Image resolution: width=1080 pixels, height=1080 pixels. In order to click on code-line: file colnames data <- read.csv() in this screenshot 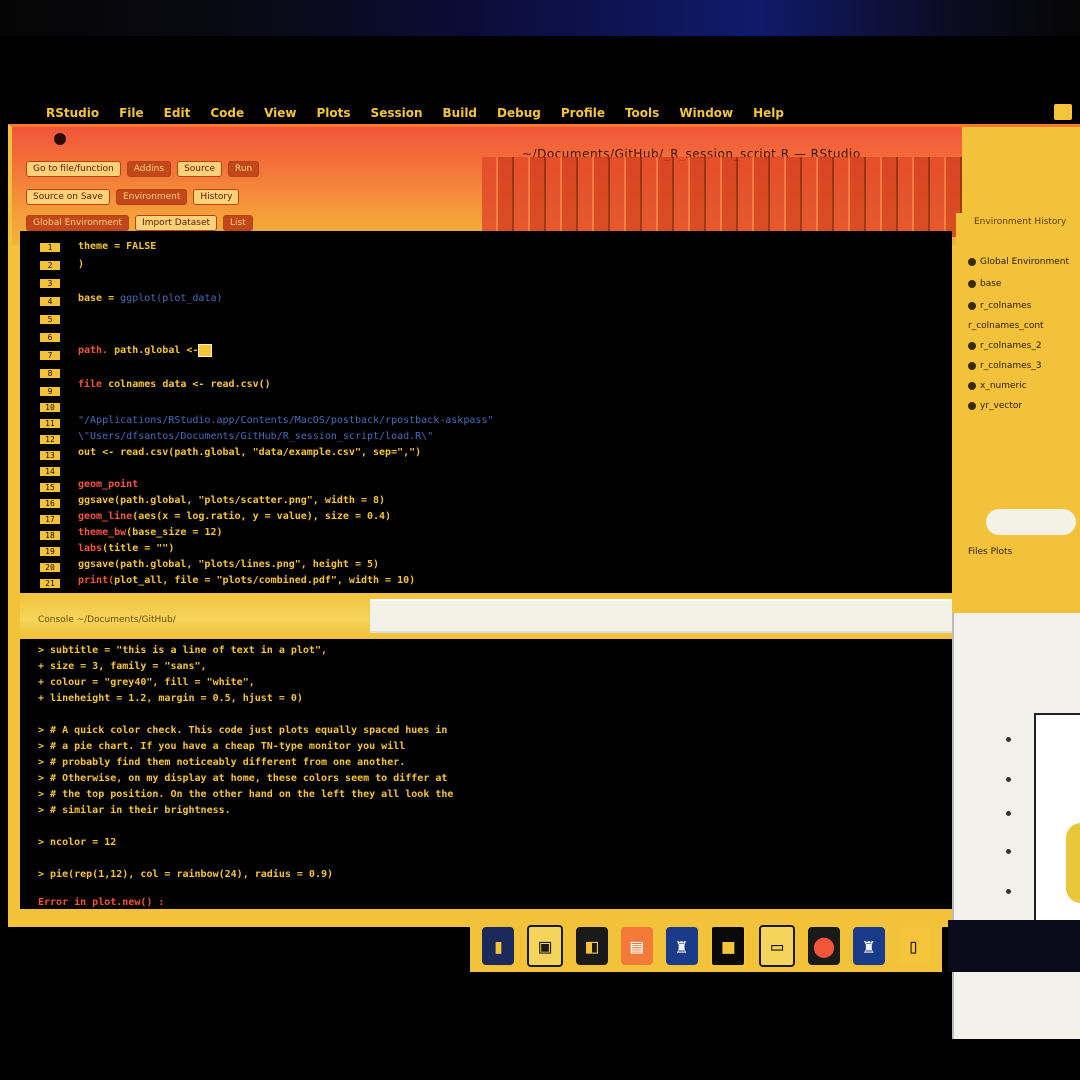, I will do `click(174, 384)`.